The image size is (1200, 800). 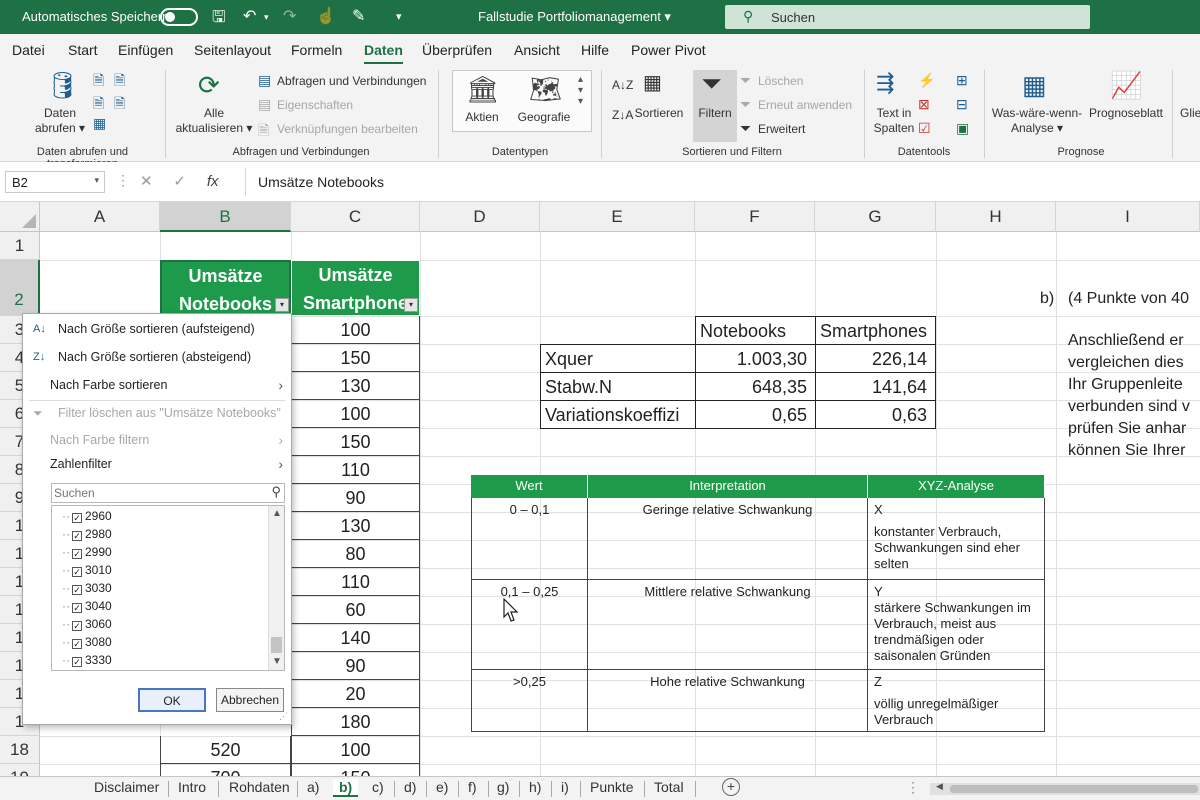 I want to click on add-sheet-icon: +, so click(x=731, y=787).